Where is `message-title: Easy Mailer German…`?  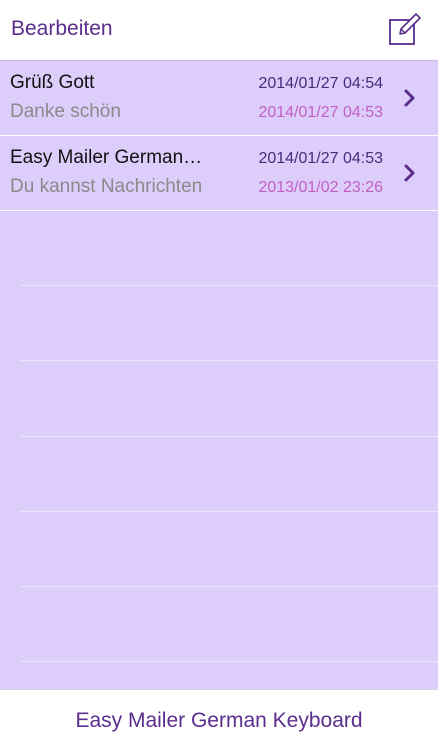 message-title: Easy Mailer German… is located at coordinates (106, 157).